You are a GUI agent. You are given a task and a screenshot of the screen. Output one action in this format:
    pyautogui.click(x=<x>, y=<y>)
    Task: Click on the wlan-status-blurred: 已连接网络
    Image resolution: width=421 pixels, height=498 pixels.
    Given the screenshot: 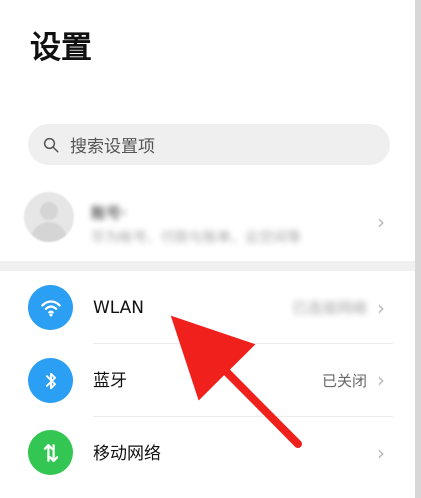 What is the action you would take?
    pyautogui.click(x=329, y=308)
    